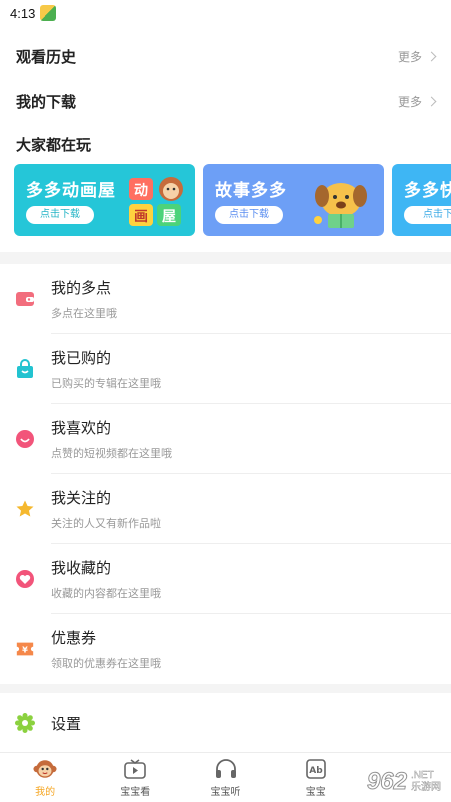 The width and height of the screenshot is (451, 802). I want to click on banner-third-app: 多多快 点击下, so click(421, 200).